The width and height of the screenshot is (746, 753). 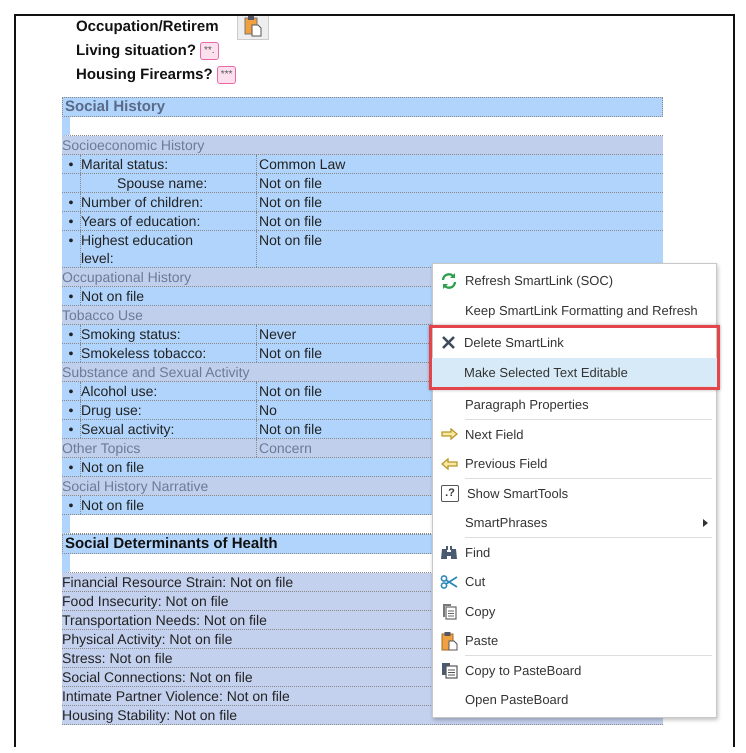 I want to click on field-label: Highest education level:, so click(x=168, y=249).